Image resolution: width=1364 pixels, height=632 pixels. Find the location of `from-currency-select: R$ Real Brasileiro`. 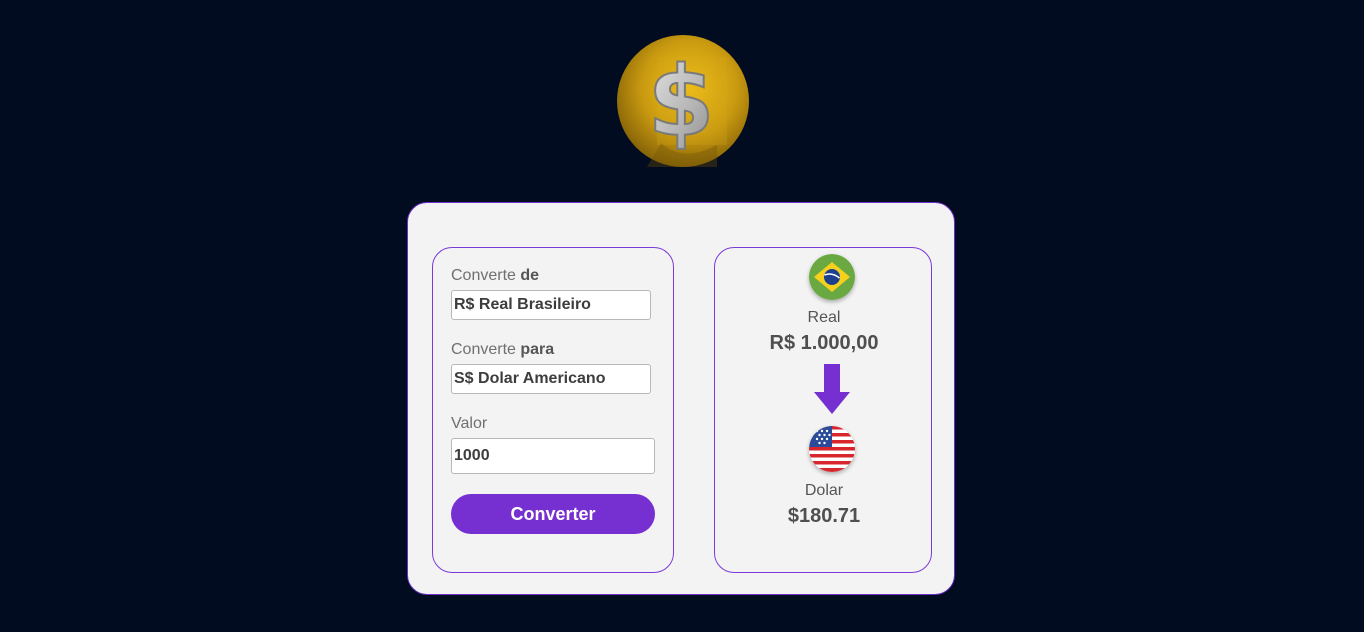

from-currency-select: R$ Real Brasileiro is located at coordinates (551, 305).